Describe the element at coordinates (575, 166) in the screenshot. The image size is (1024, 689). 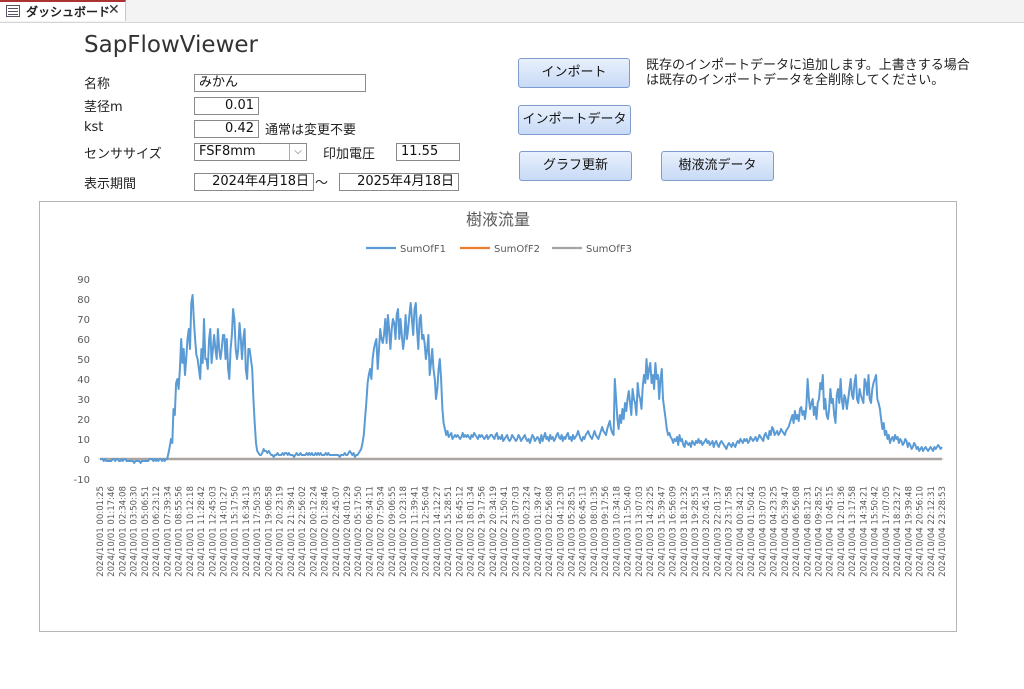
I see `graph-update-button: グラフ更新` at that location.